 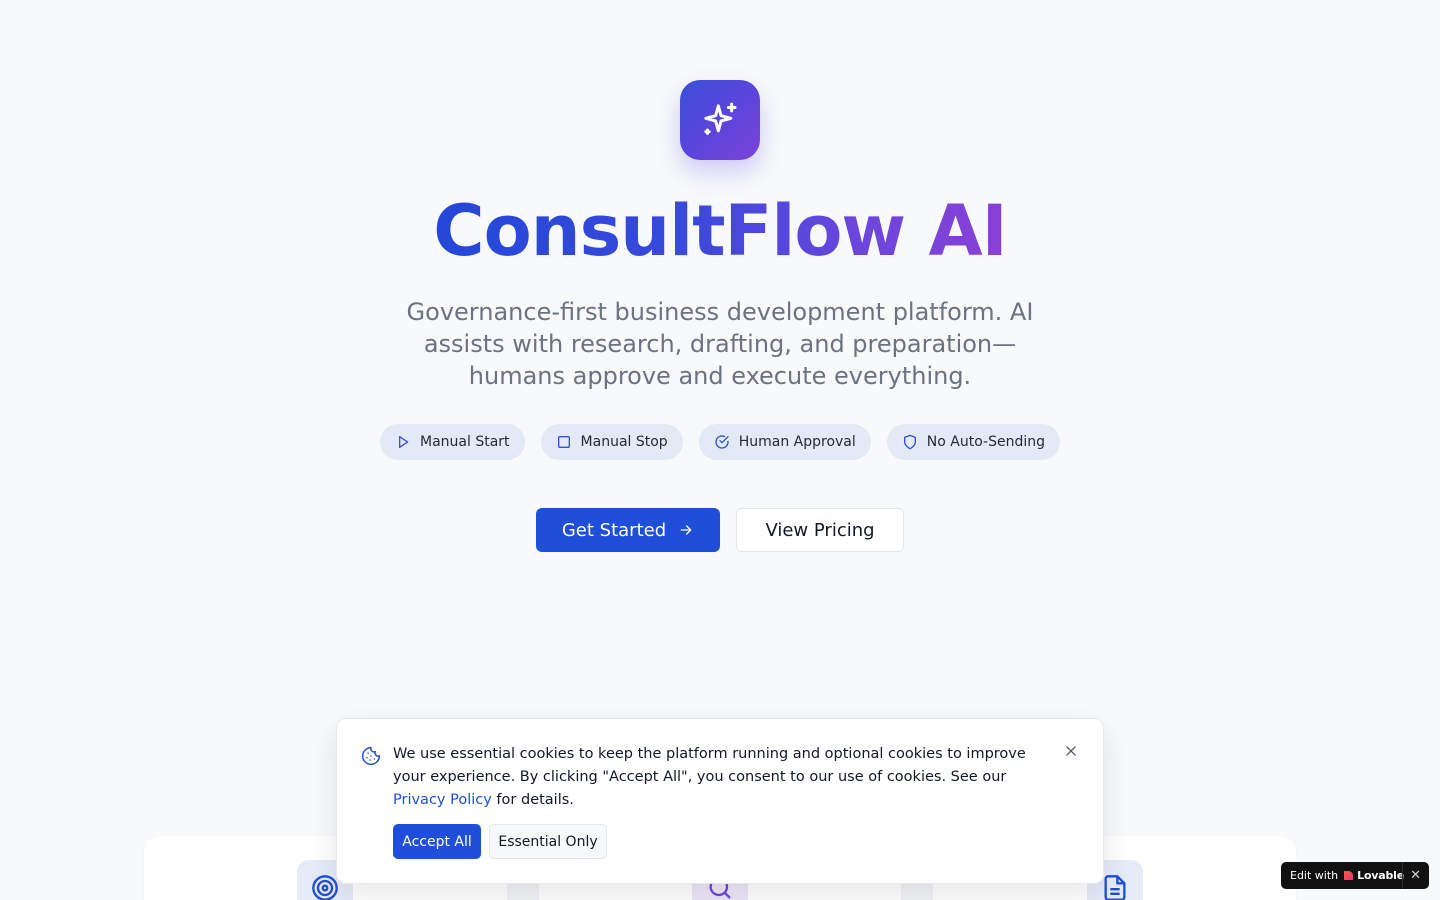 I want to click on sparkles-icon, so click(x=720, y=118).